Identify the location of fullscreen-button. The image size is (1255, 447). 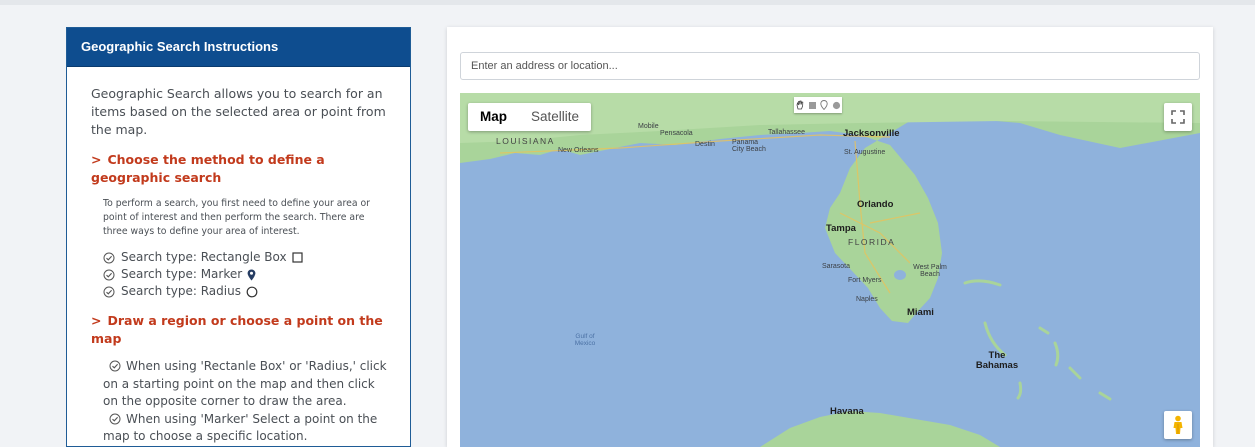
(1178, 117).